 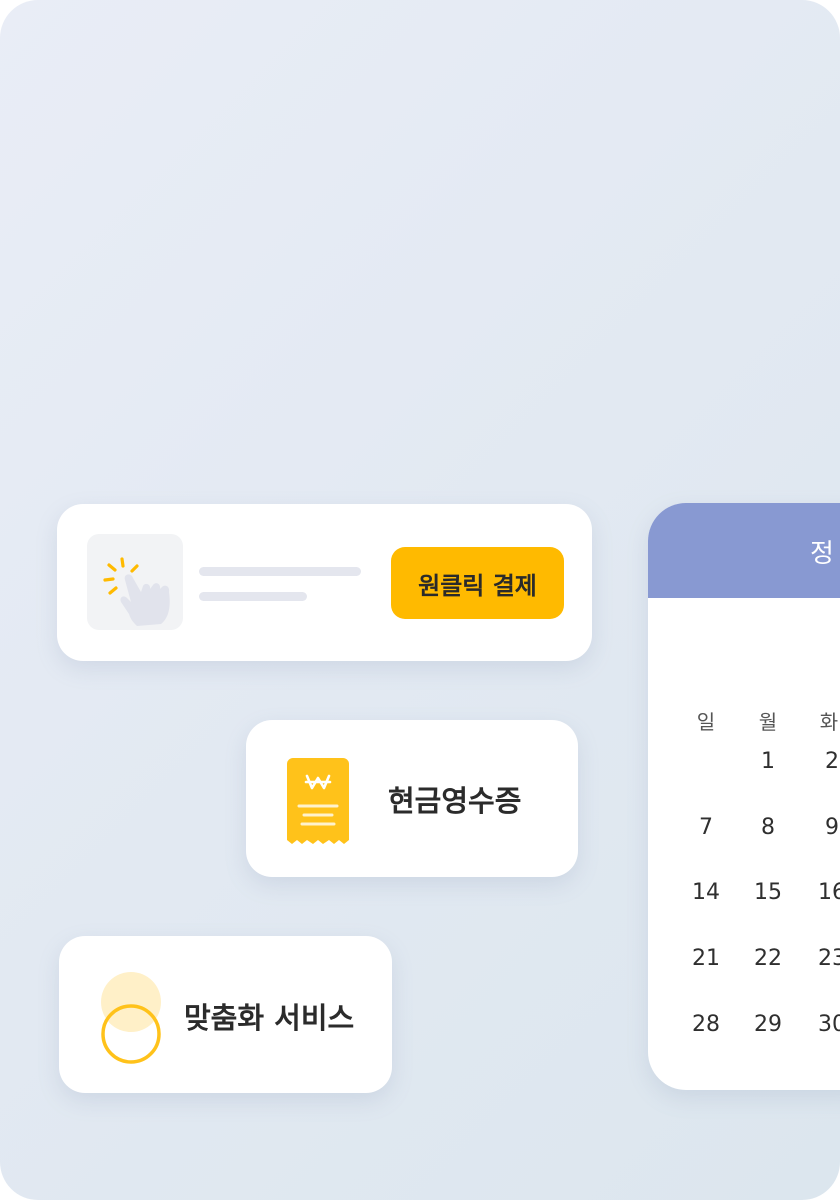 What do you see at coordinates (706, 958) in the screenshot?
I see `calendar-day: 21` at bounding box center [706, 958].